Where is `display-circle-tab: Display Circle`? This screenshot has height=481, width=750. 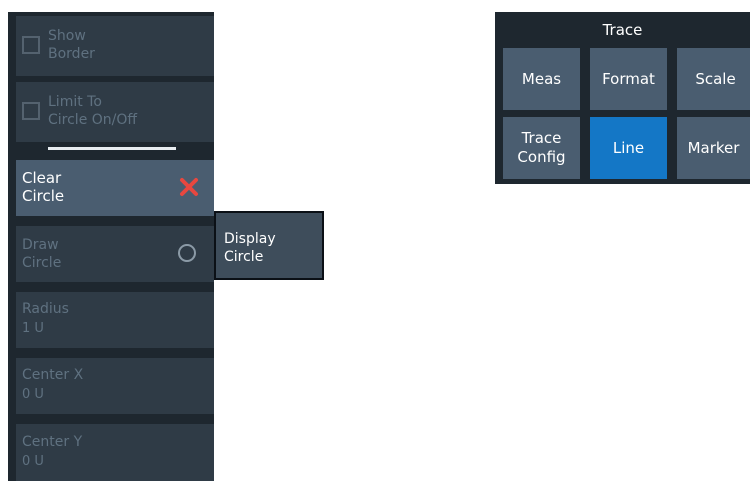 display-circle-tab: Display Circle is located at coordinates (269, 245).